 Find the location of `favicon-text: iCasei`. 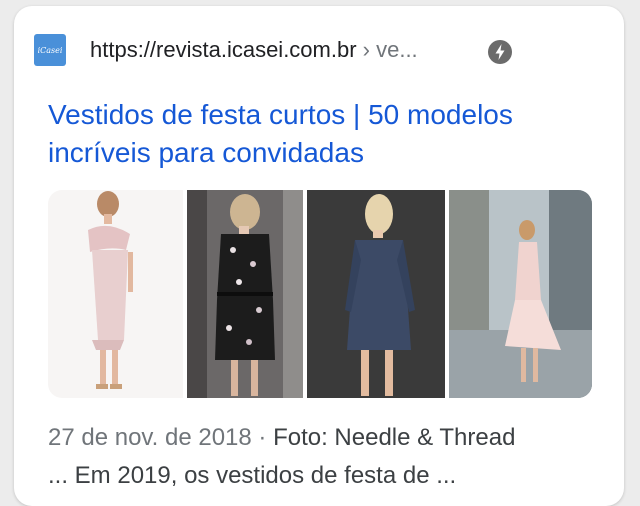

favicon-text: iCasei is located at coordinates (50, 50).